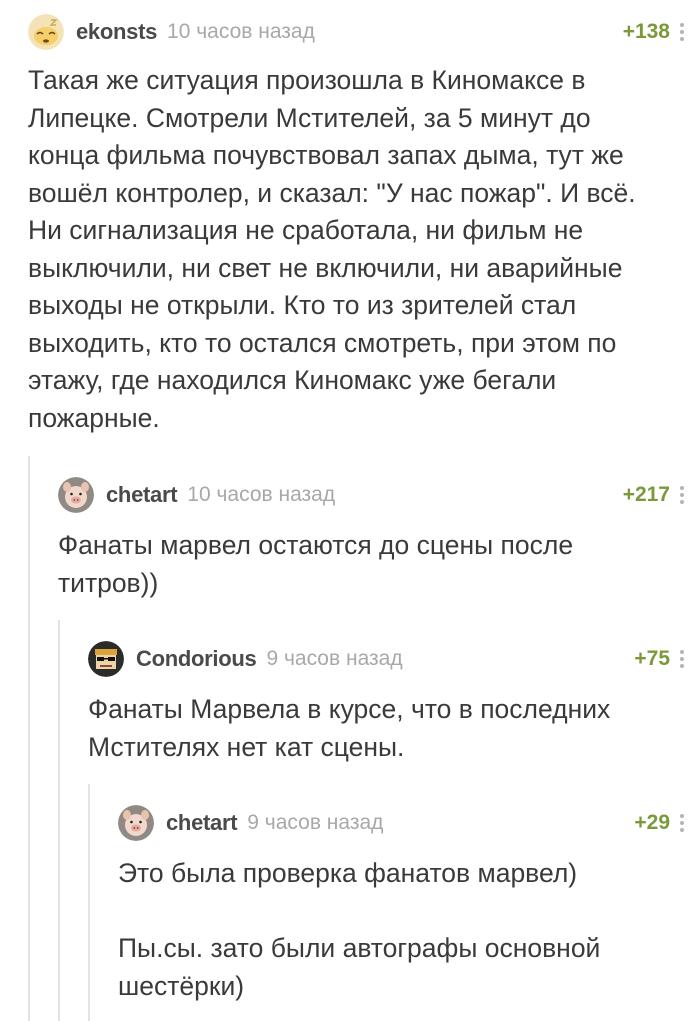 This screenshot has width=700, height=1021. I want to click on pixel-face-avatar-icon, so click(106, 659).